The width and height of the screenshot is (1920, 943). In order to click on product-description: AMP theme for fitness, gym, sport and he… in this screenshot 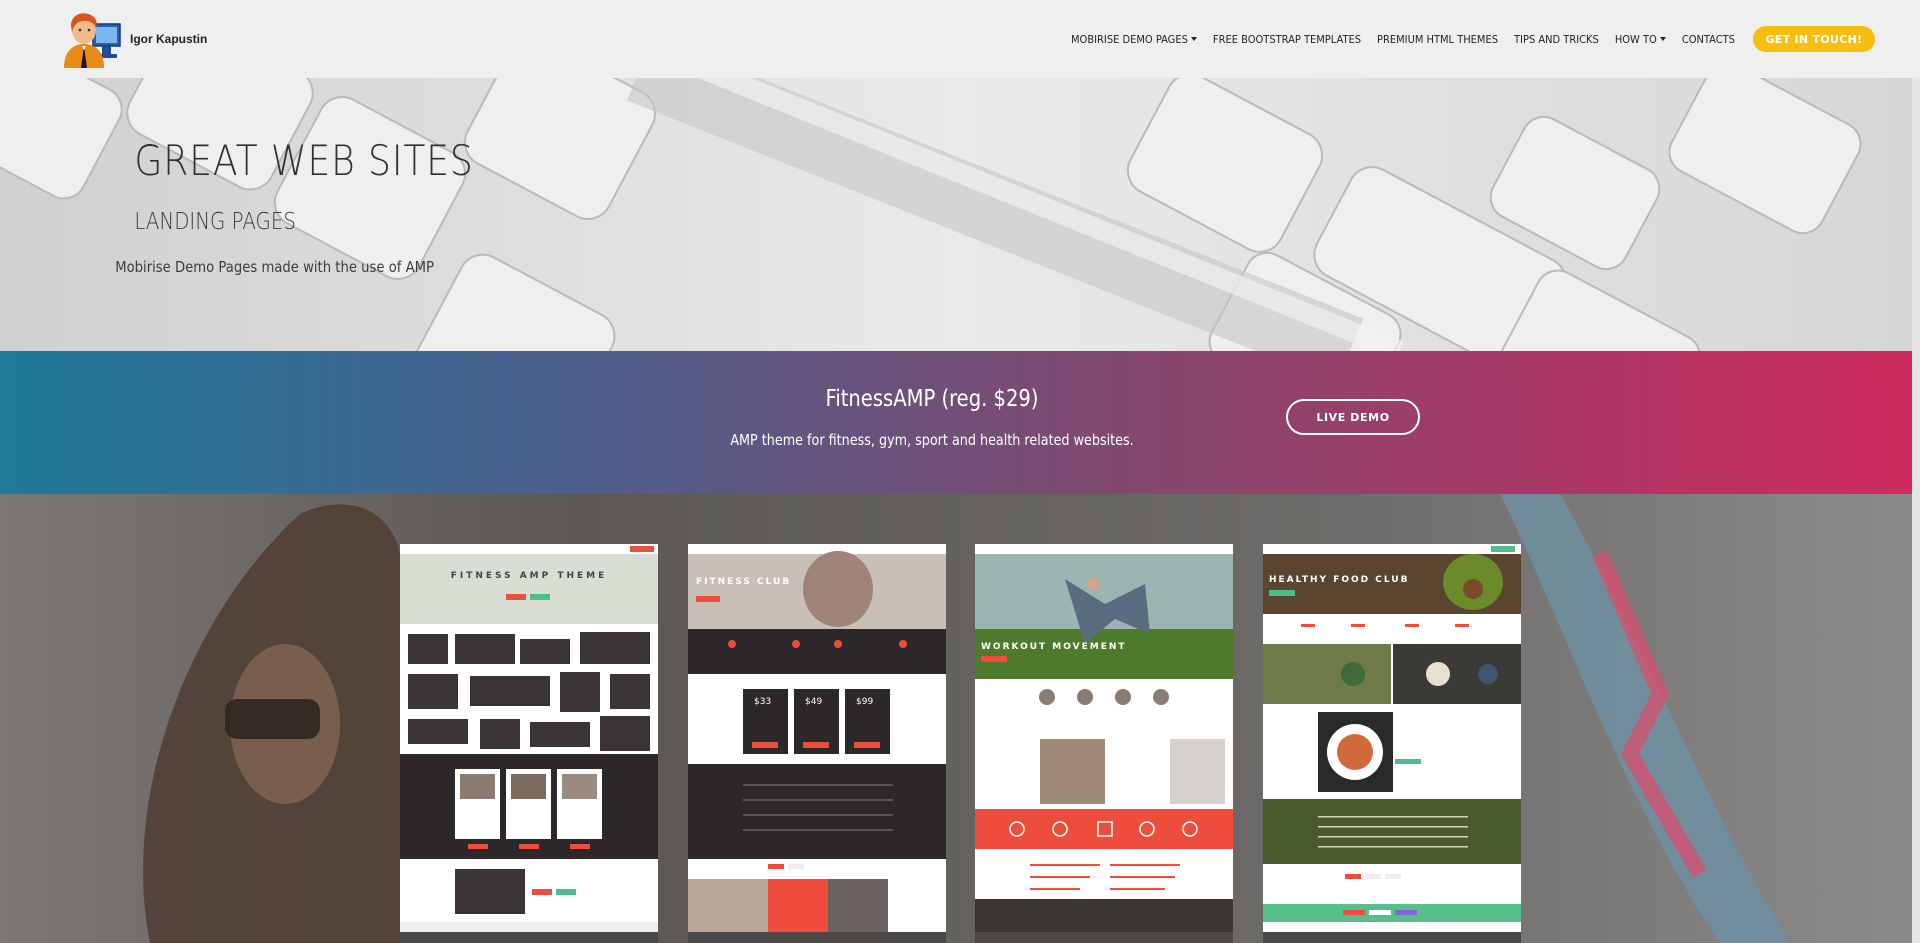, I will do `click(932, 440)`.